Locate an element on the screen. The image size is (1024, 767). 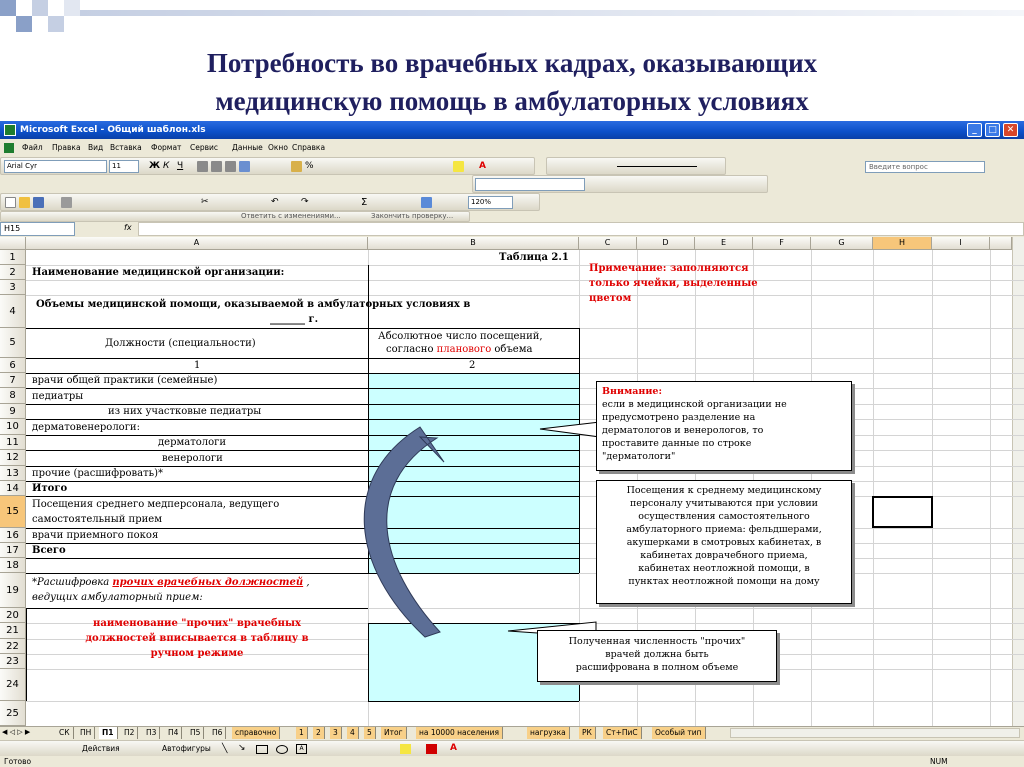
menu-insert: Вставка is located at coordinates (126, 147).